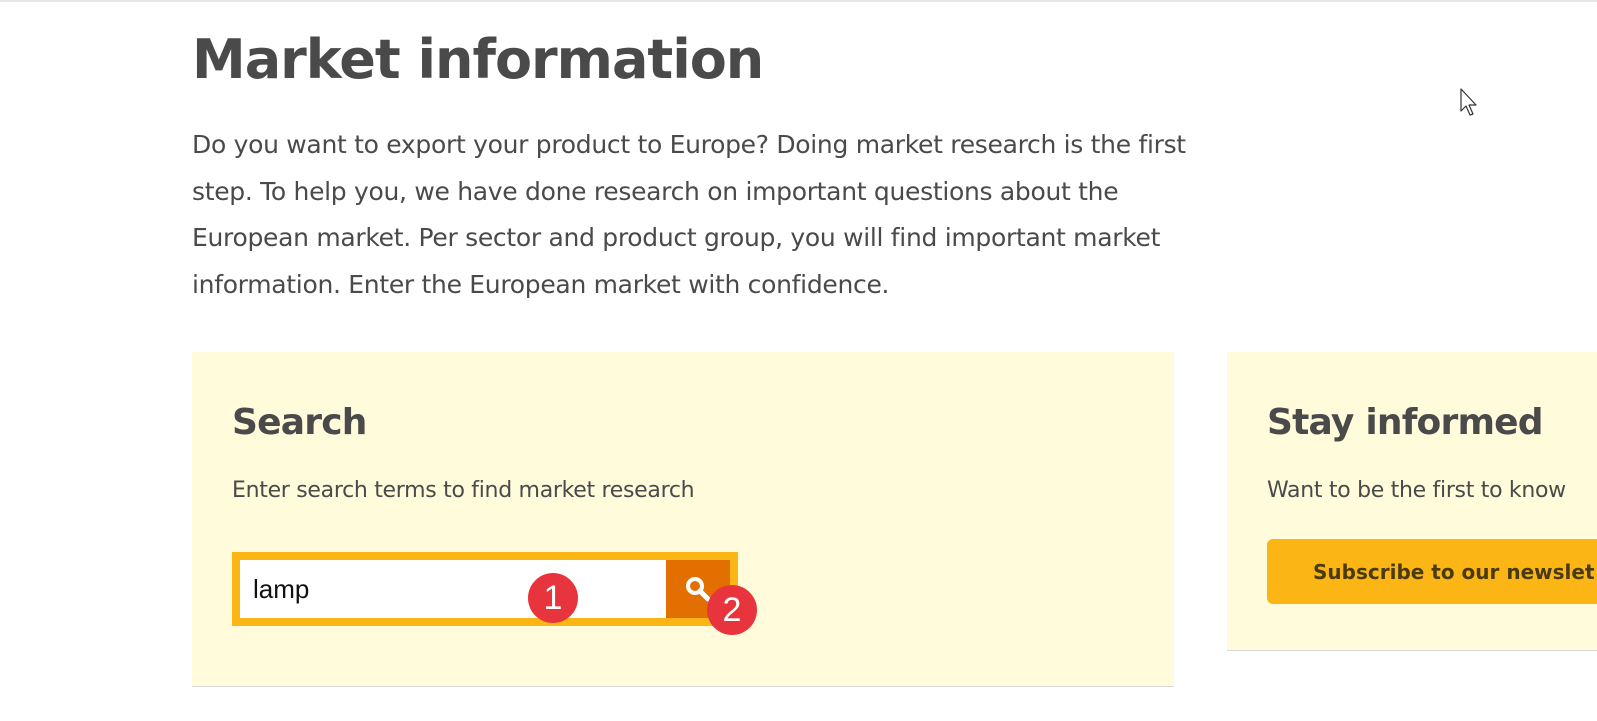 The width and height of the screenshot is (1597, 721). What do you see at coordinates (732, 610) in the screenshot?
I see `annotation-marker-2: 2` at bounding box center [732, 610].